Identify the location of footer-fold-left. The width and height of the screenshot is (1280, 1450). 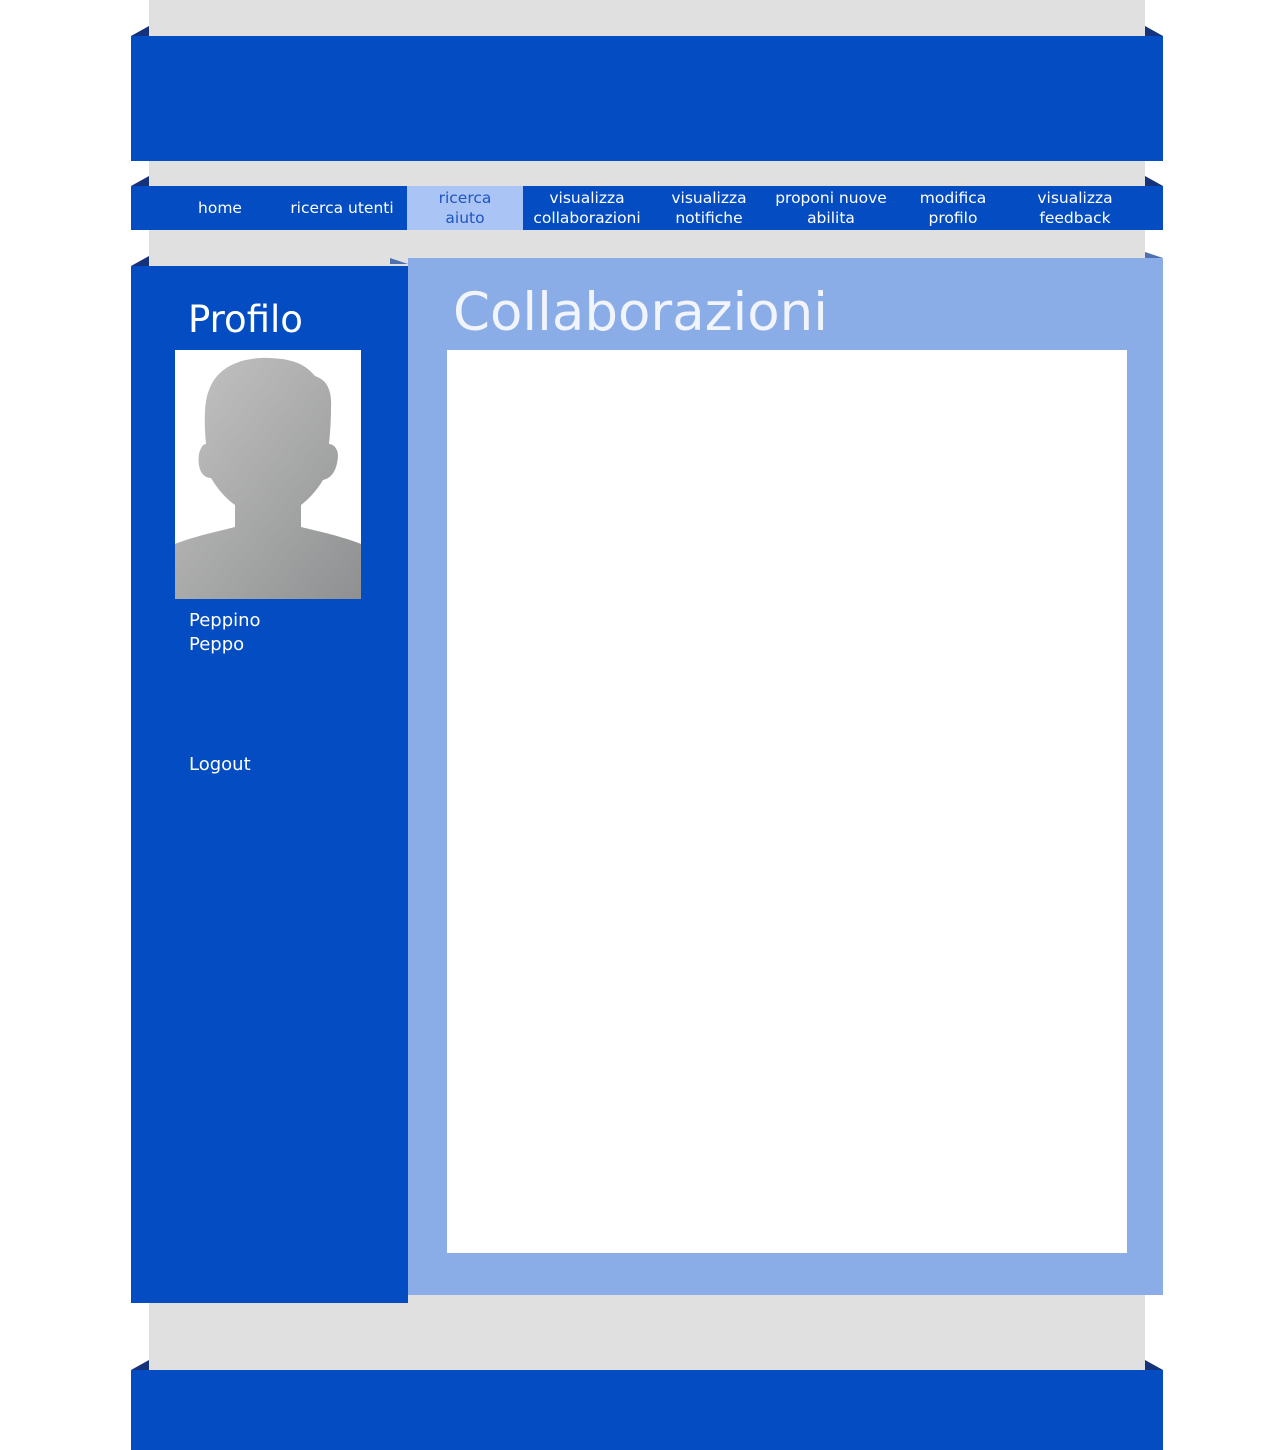
(140, 1365).